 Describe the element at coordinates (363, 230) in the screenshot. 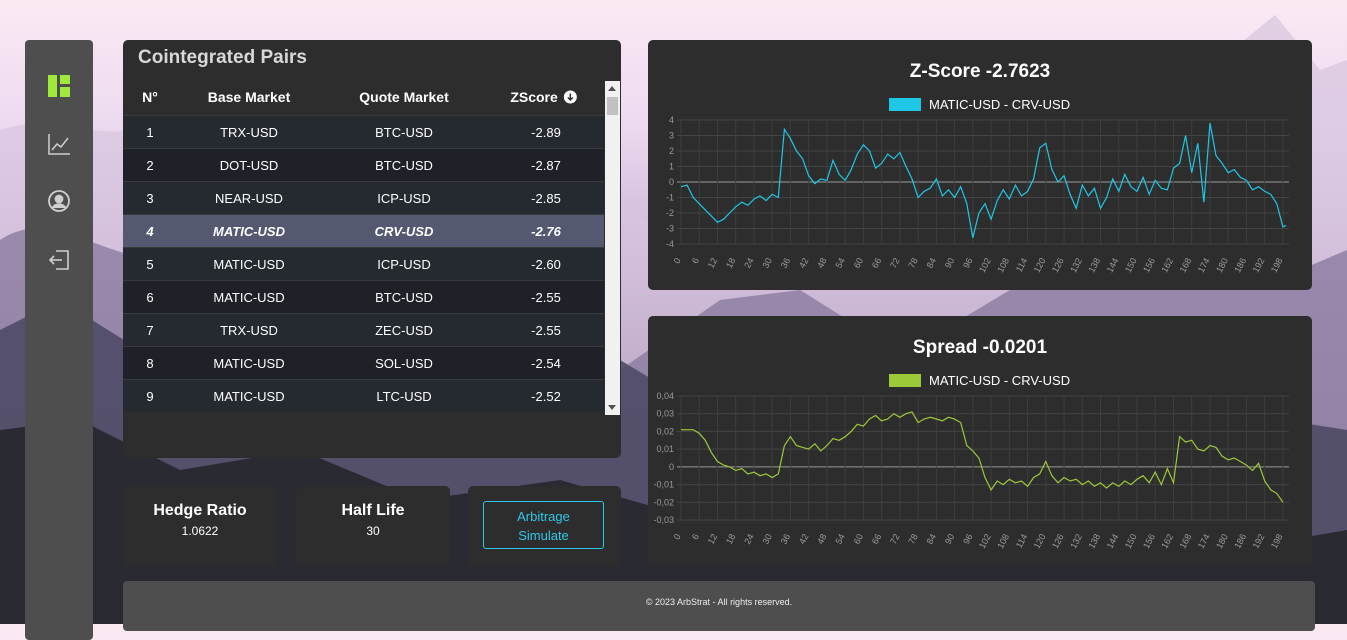

I see `table-row: 4 MATIC-USD CRV-USD -2.76` at that location.